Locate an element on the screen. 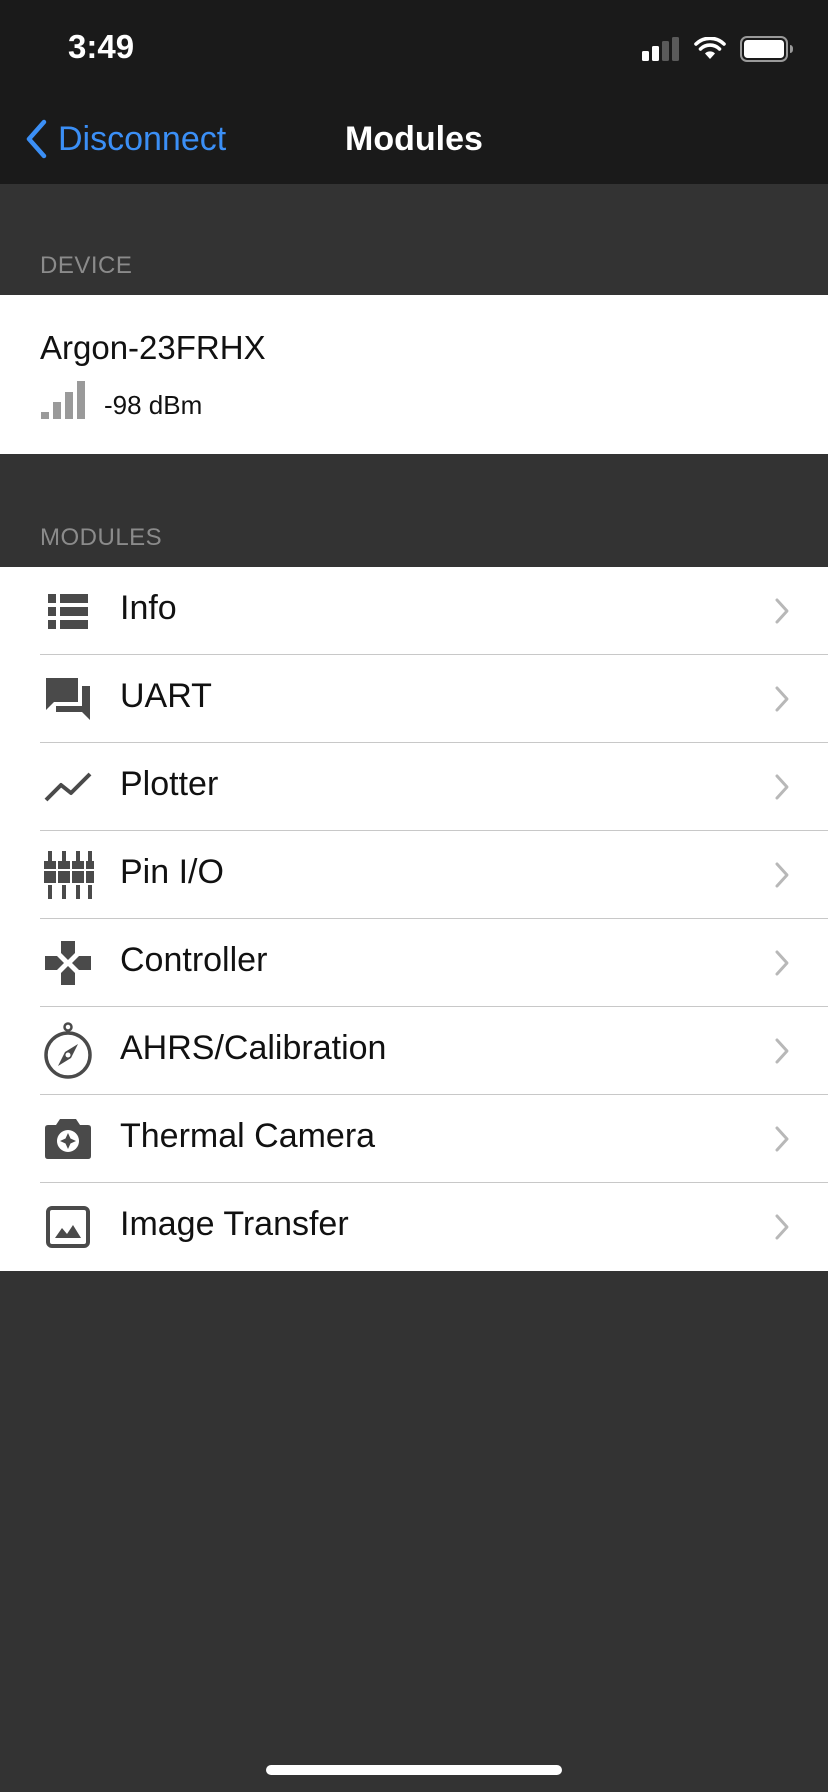 The height and width of the screenshot is (1792, 828). module-label-plotter: Plotter is located at coordinates (169, 784).